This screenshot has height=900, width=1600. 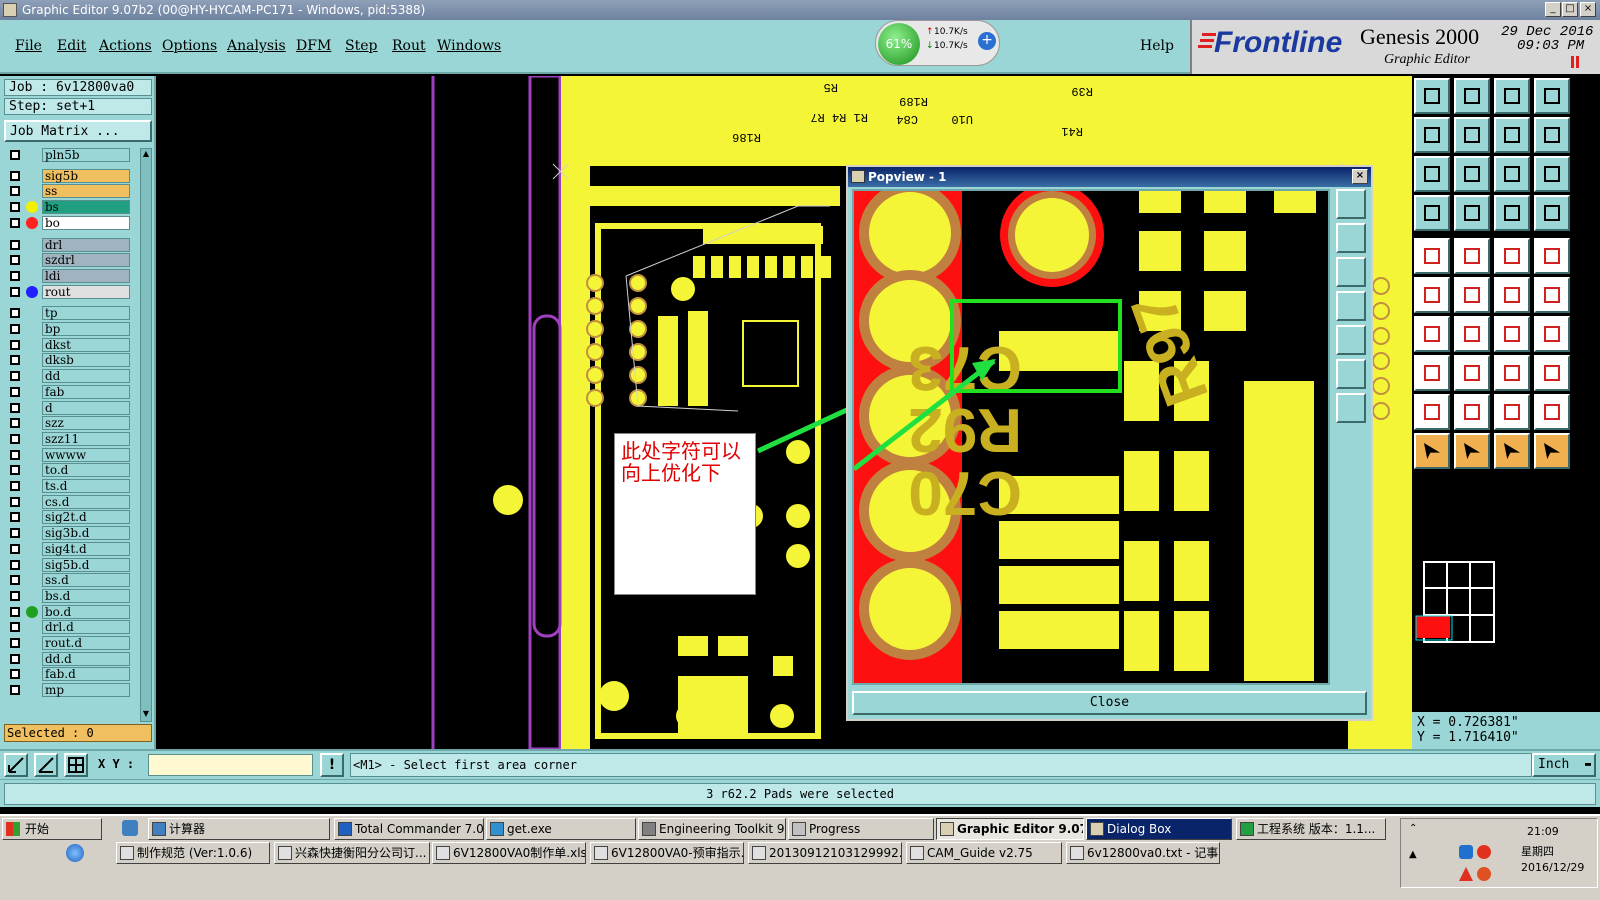 What do you see at coordinates (28, 46) in the screenshot?
I see `menu-file: File` at bounding box center [28, 46].